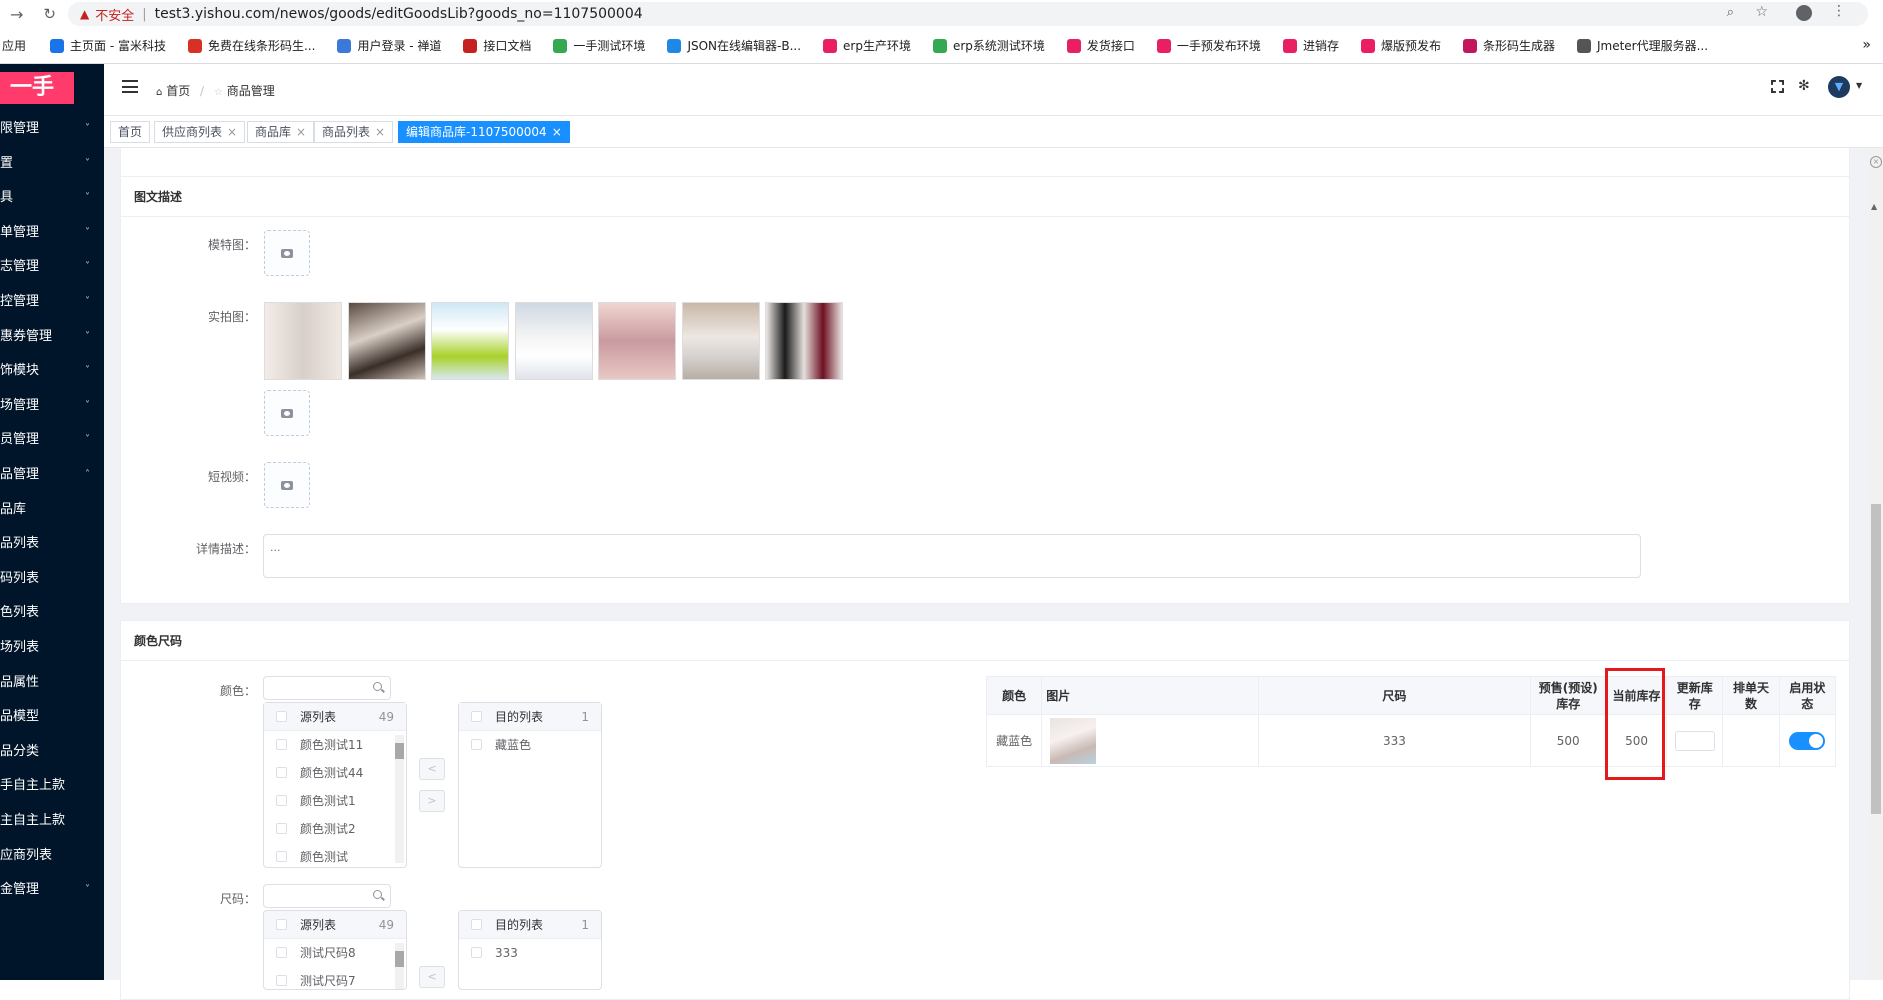 The width and height of the screenshot is (1883, 1000). What do you see at coordinates (1208, 45) in the screenshot?
I see `bookmark-item: 一手预发布环境` at bounding box center [1208, 45].